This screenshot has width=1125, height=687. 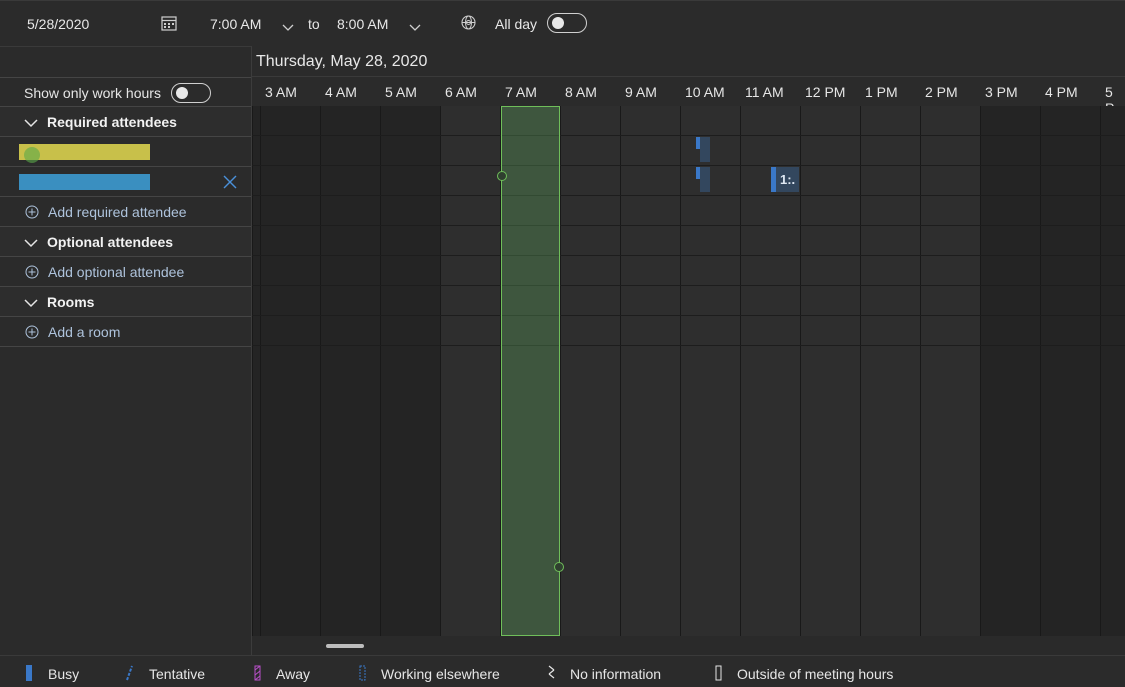 What do you see at coordinates (191, 93) in the screenshot?
I see `work-hours-toggle` at bounding box center [191, 93].